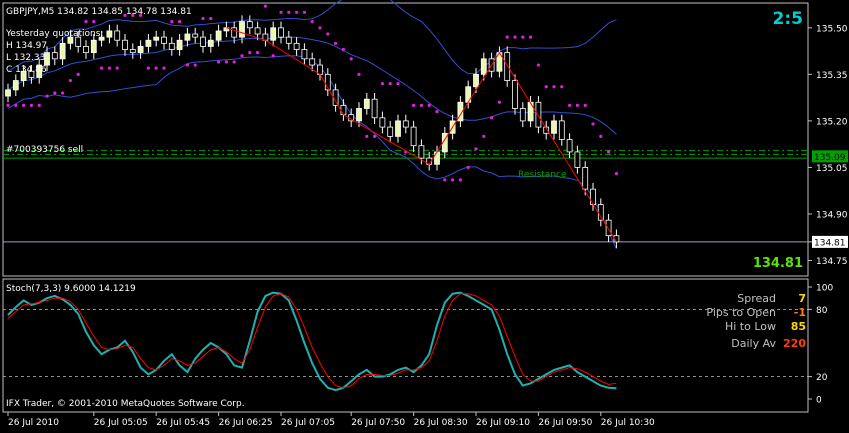 This screenshot has width=849, height=433. Describe the element at coordinates (830, 243) in the screenshot. I see `price-tick-label: 134.81` at that location.